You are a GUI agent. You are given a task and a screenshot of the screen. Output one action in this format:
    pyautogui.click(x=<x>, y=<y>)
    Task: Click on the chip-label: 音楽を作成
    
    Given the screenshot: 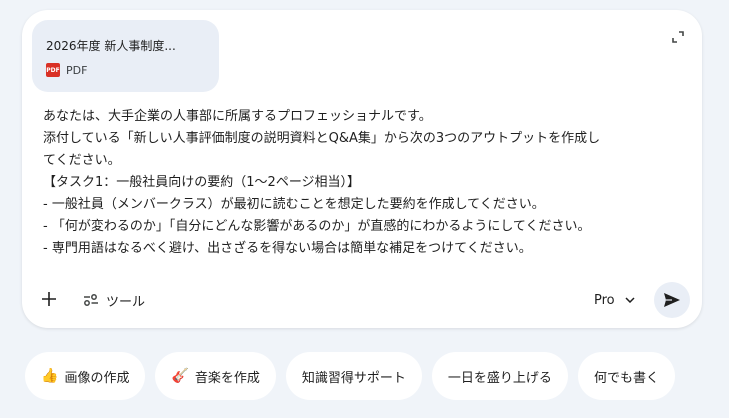 What is the action you would take?
    pyautogui.click(x=227, y=378)
    